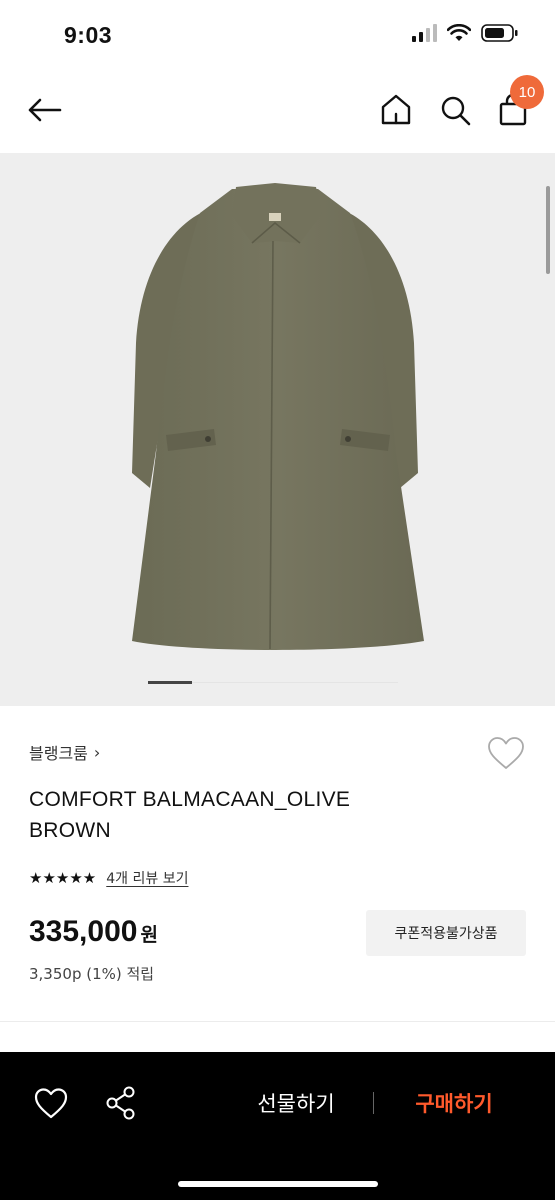 The image size is (555, 1200). Describe the element at coordinates (424, 33) in the screenshot. I see `cellular-signal-icon` at that location.